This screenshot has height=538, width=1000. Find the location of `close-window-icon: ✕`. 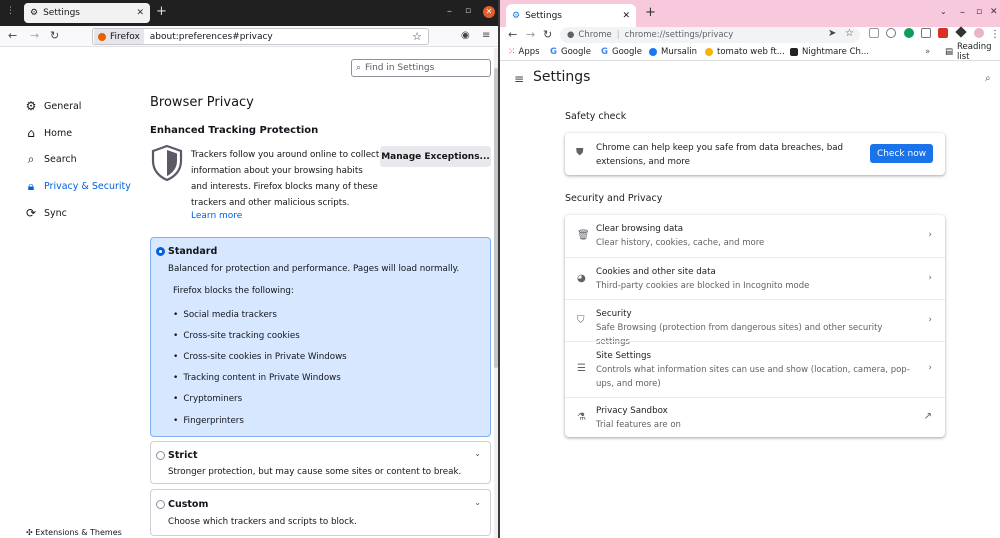

close-window-icon: ✕ is located at coordinates (994, 12).